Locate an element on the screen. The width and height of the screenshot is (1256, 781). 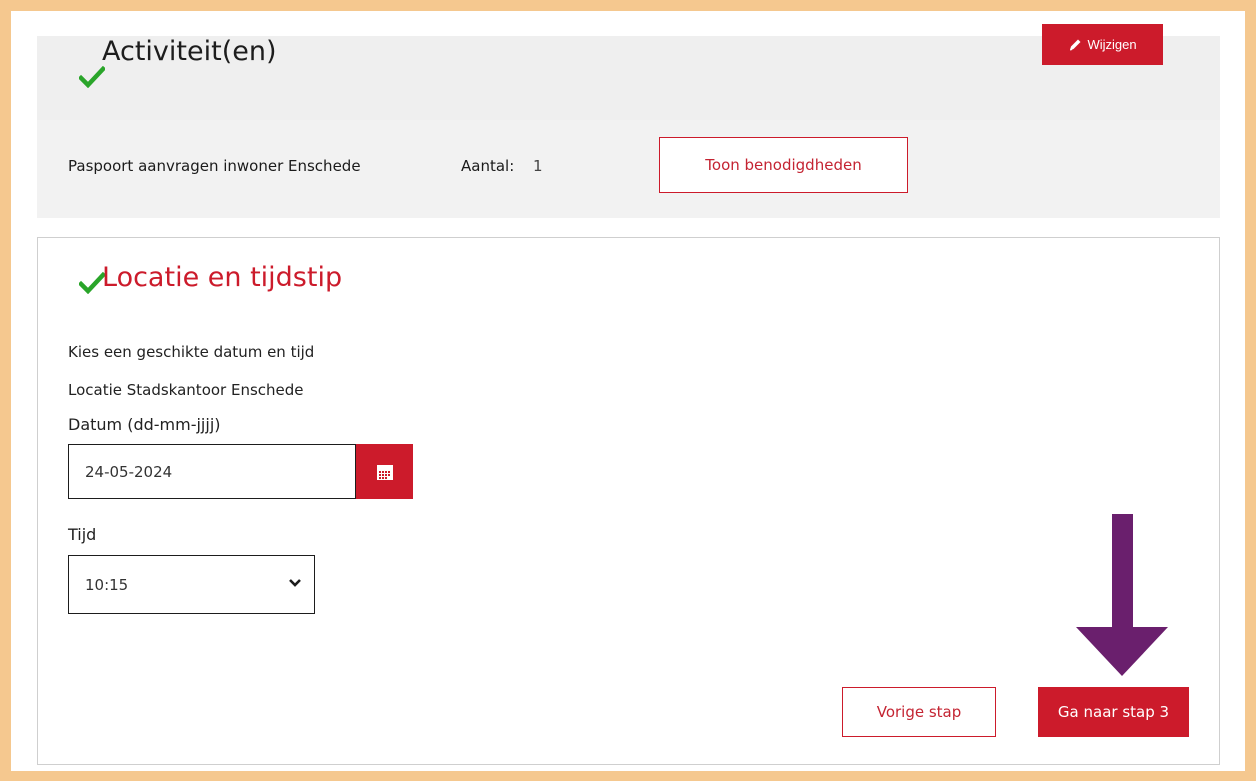
next-step-button: Ga naar stap 3 is located at coordinates (1113, 712).